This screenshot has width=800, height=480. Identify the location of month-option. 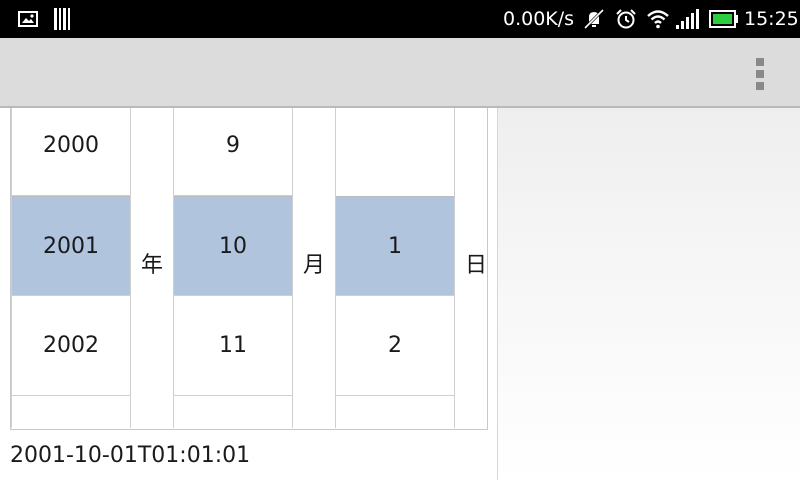
(233, 412).